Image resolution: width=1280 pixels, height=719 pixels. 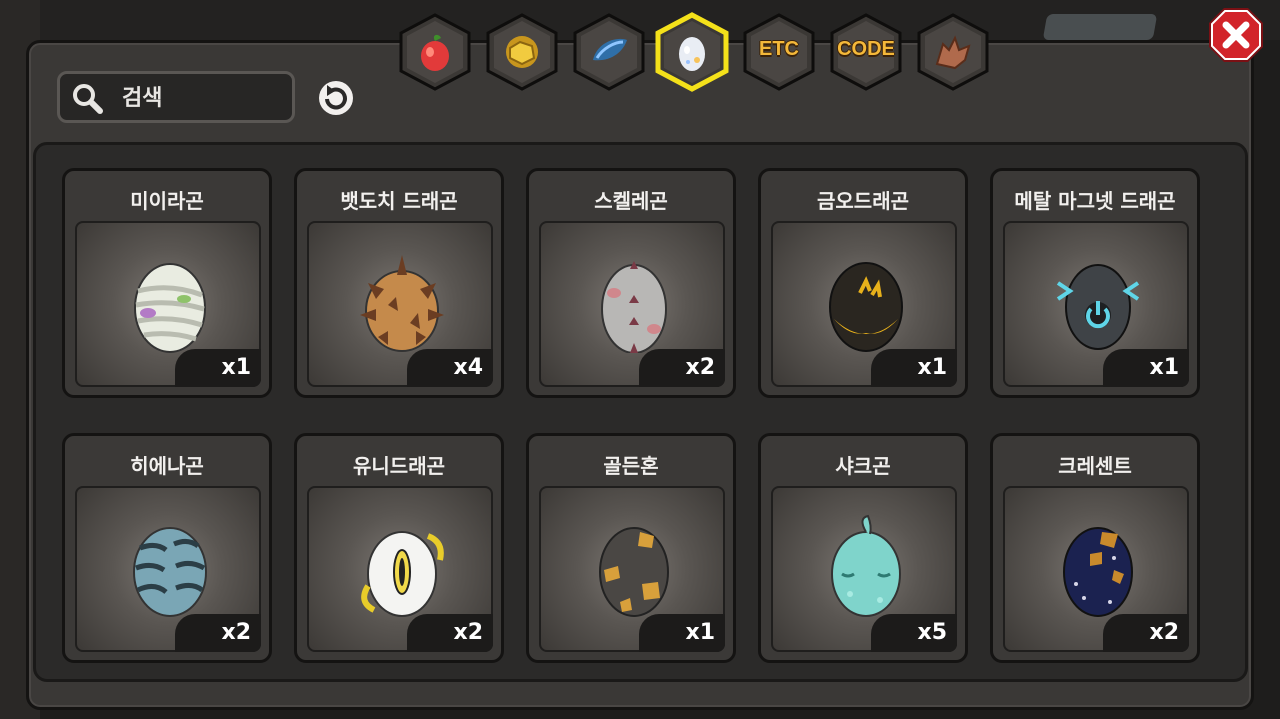 I want to click on search-box, so click(x=176, y=97).